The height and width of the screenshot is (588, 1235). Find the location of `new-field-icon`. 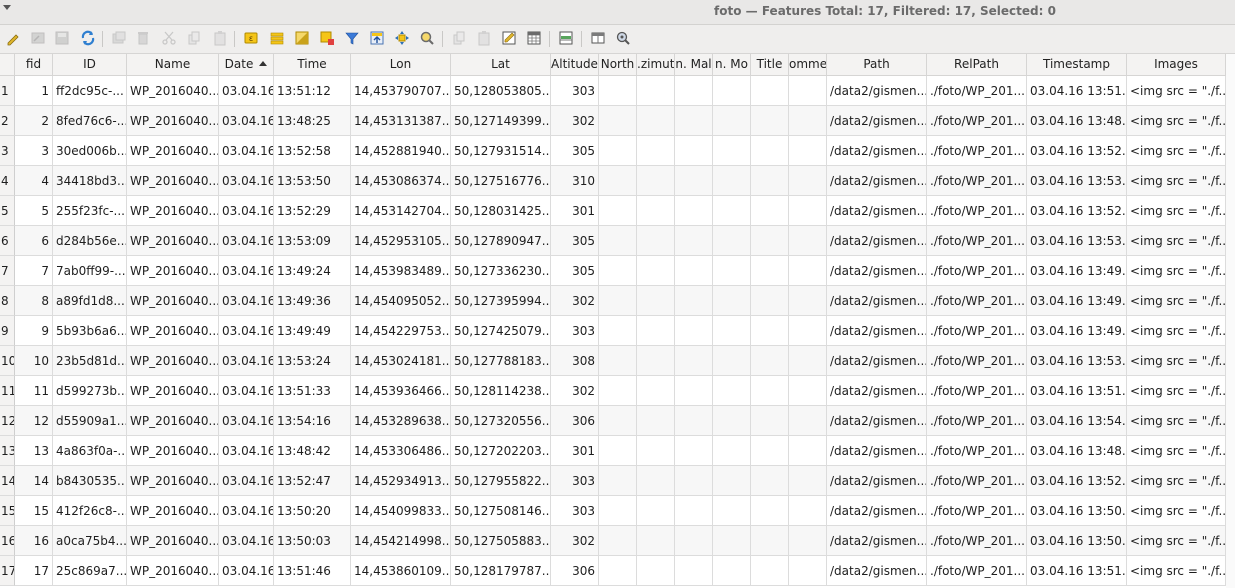

new-field-icon is located at coordinates (566, 38).